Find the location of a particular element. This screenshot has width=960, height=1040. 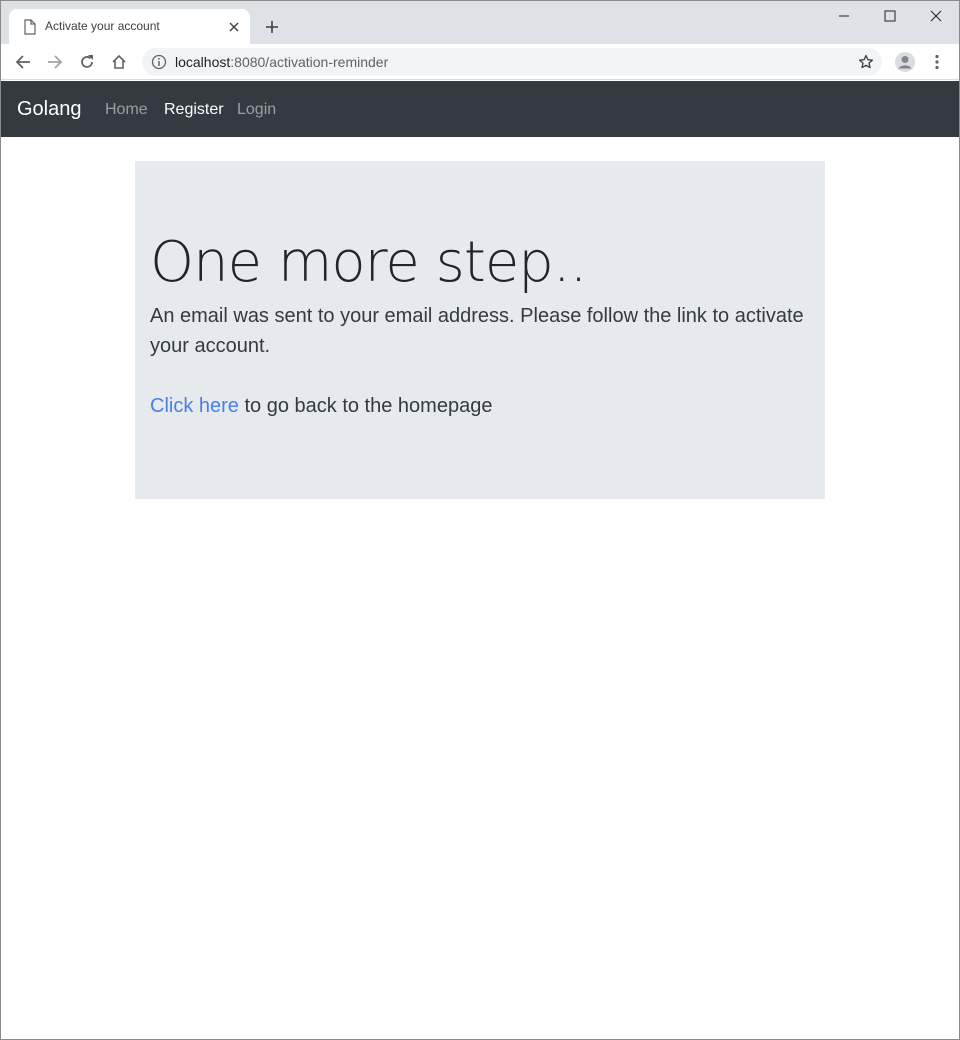

tab-strip: Activate your account is located at coordinates (480, 22).